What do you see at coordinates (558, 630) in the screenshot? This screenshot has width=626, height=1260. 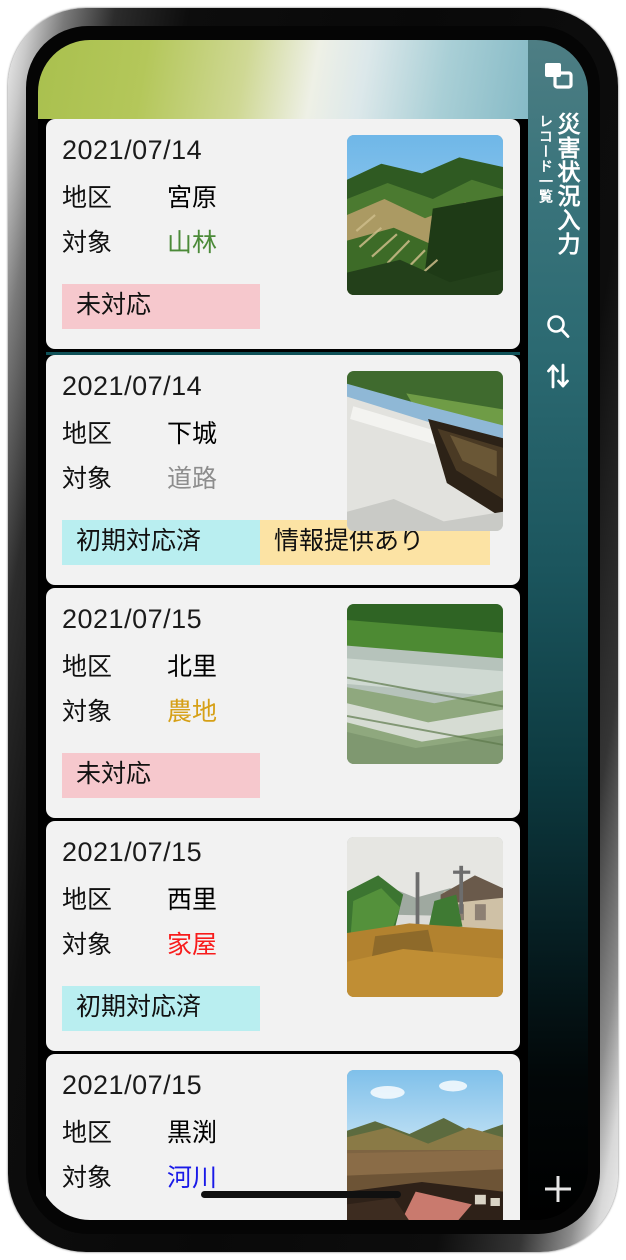 I see `right-side-rail: 災害状況入力 レコード一覧` at bounding box center [558, 630].